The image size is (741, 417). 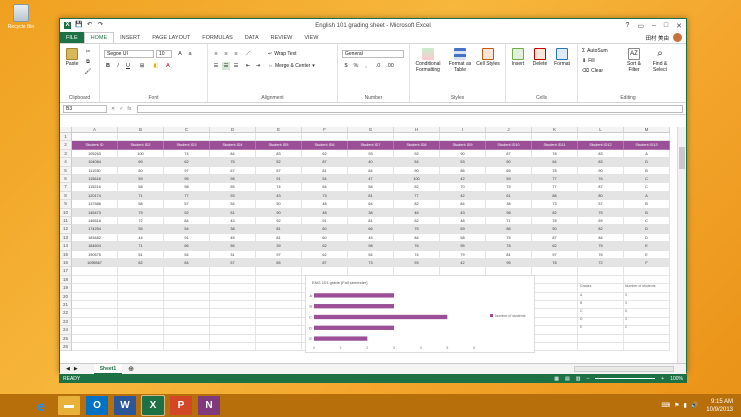 I want to click on cell: A, so click(x=647, y=196).